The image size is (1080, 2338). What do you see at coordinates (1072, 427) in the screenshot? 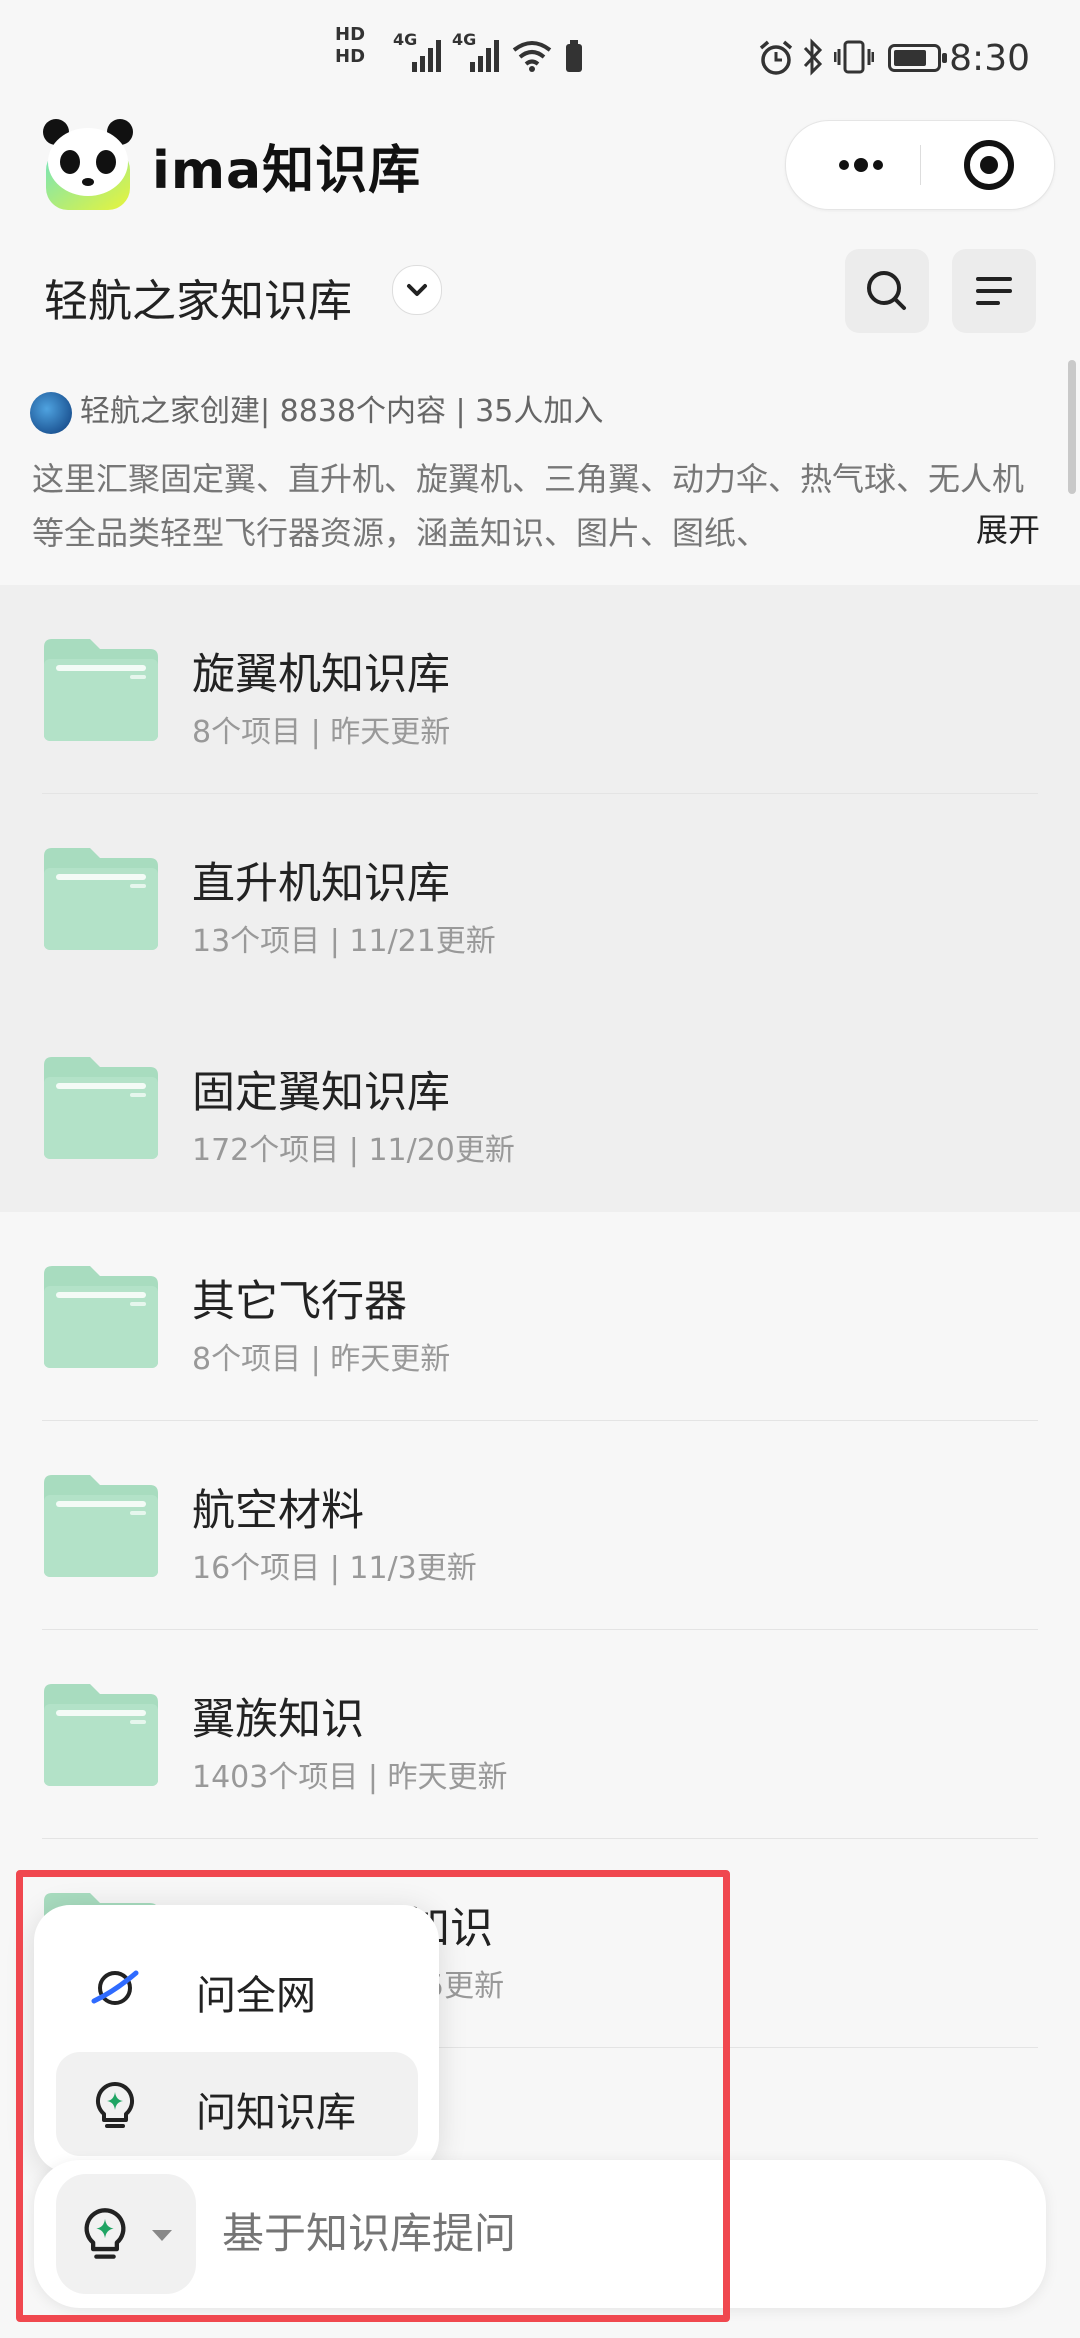
I see `scrollbar` at bounding box center [1072, 427].